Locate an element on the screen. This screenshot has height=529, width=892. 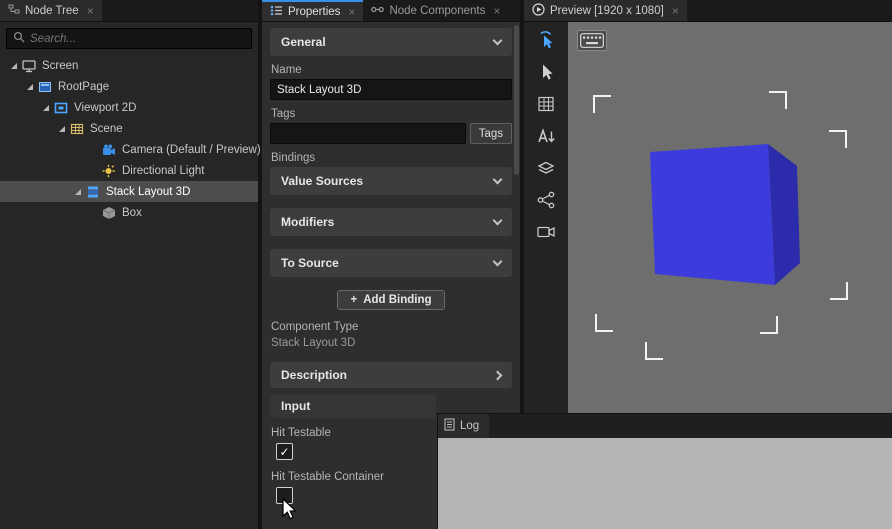
search-box is located at coordinates (129, 38).